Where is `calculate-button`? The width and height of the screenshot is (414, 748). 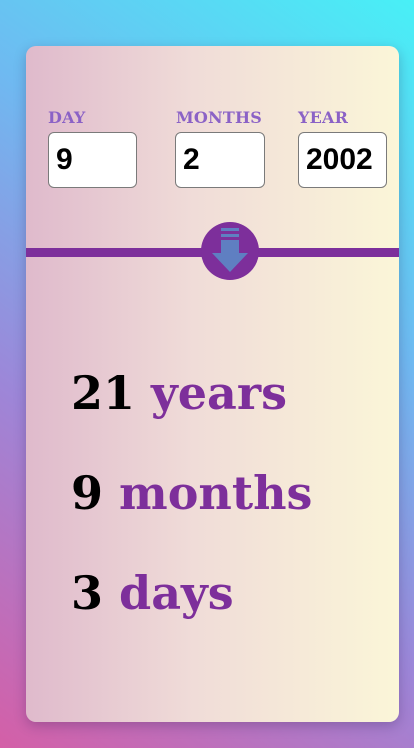 calculate-button is located at coordinates (230, 251).